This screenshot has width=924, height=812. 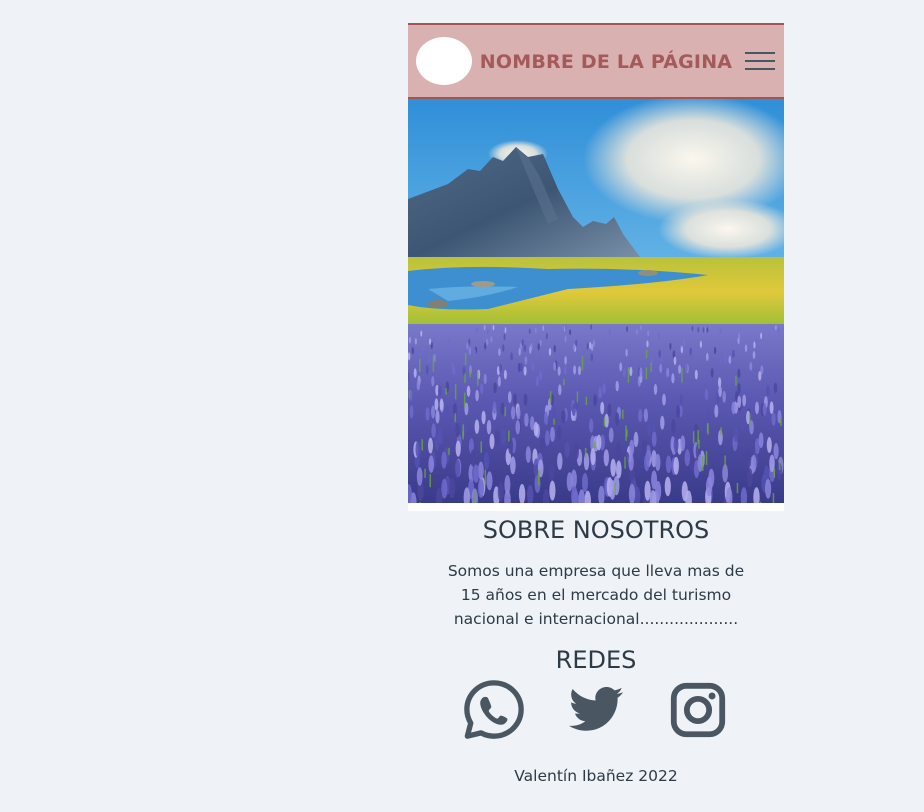 I want to click on twitter-icon, so click(x=596, y=710).